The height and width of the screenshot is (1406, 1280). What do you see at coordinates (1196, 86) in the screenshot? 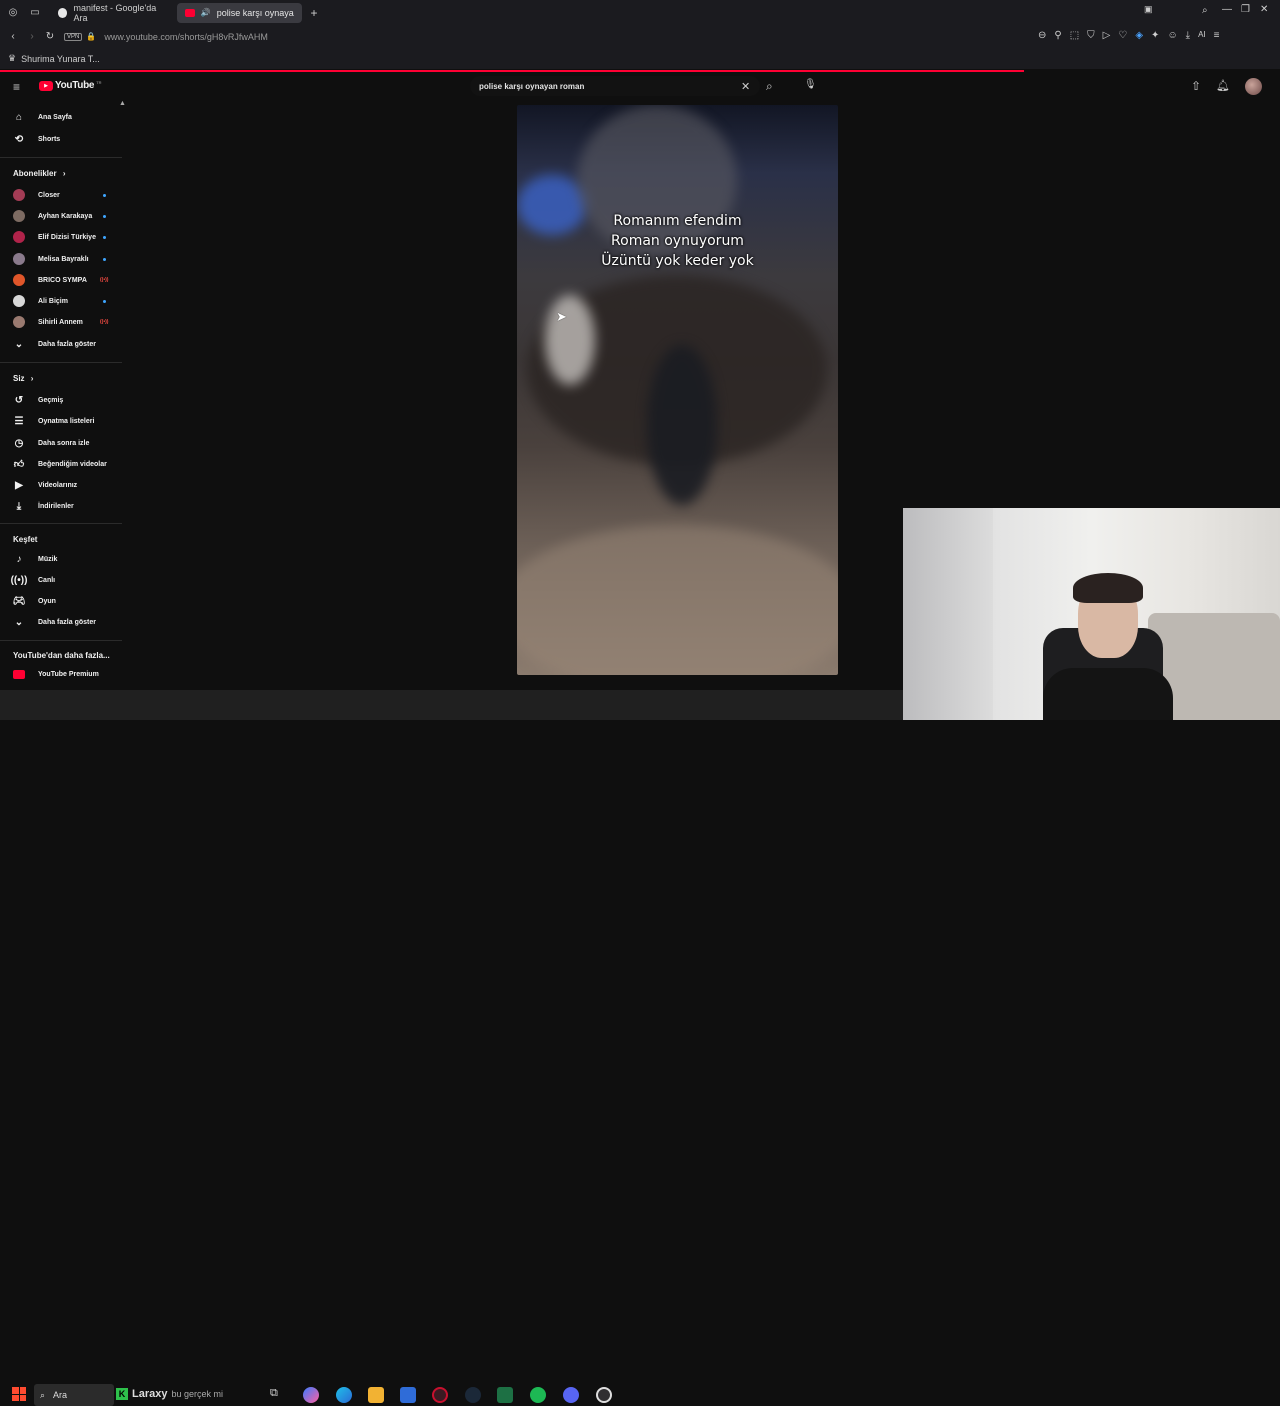
I see `upload-icon: ⇧` at bounding box center [1196, 86].